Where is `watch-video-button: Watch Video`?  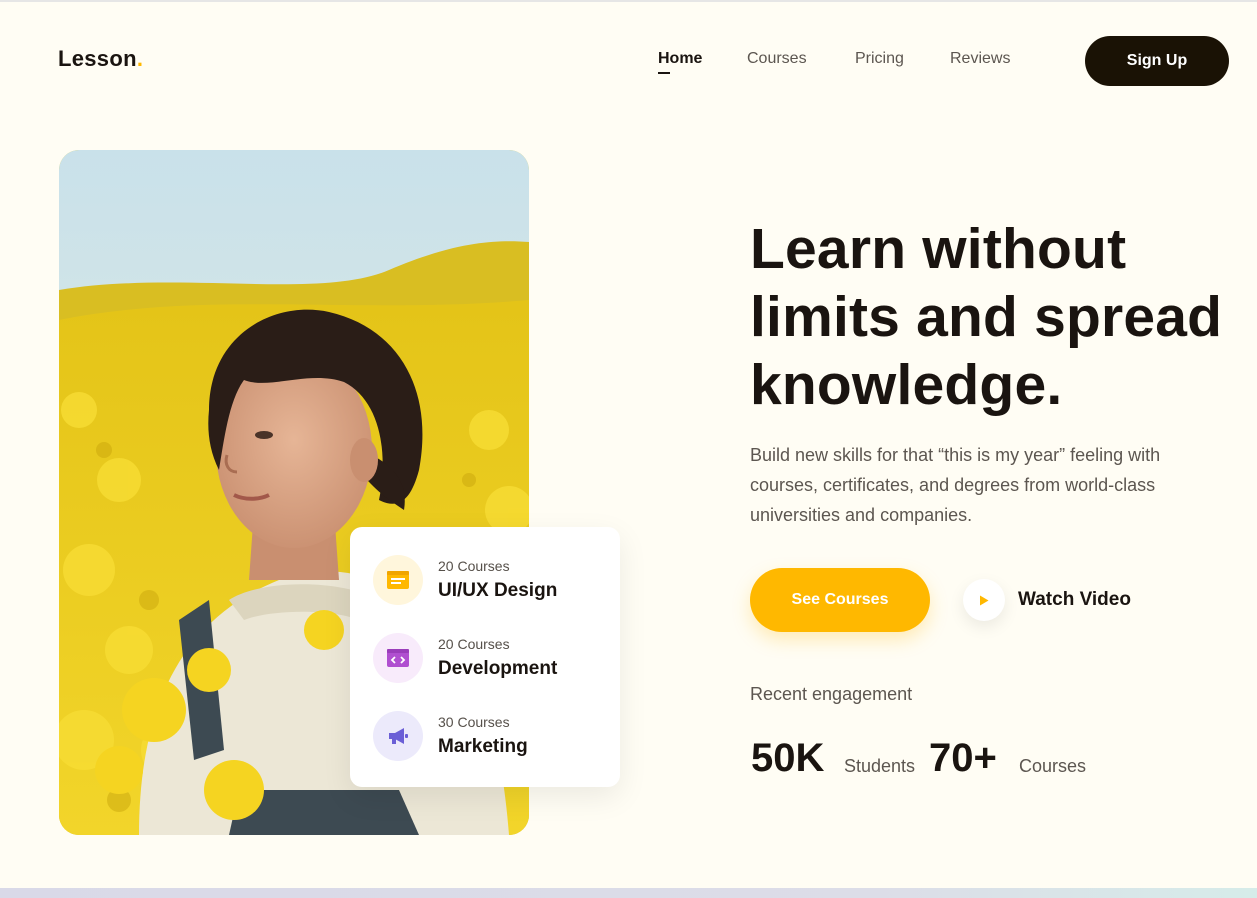 watch-video-button: Watch Video is located at coordinates (1047, 600).